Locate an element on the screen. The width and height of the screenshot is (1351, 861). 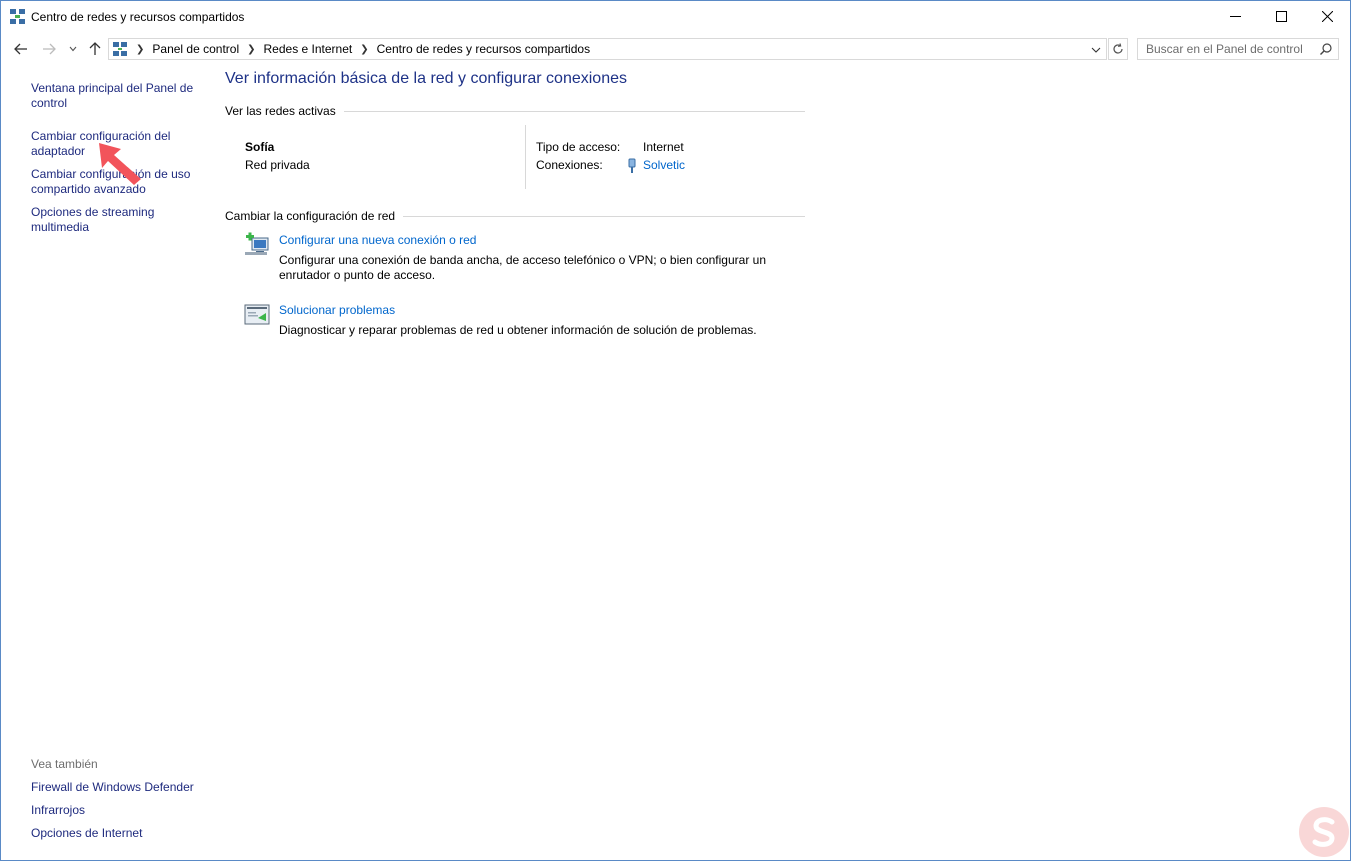
search-box is located at coordinates (1238, 49).